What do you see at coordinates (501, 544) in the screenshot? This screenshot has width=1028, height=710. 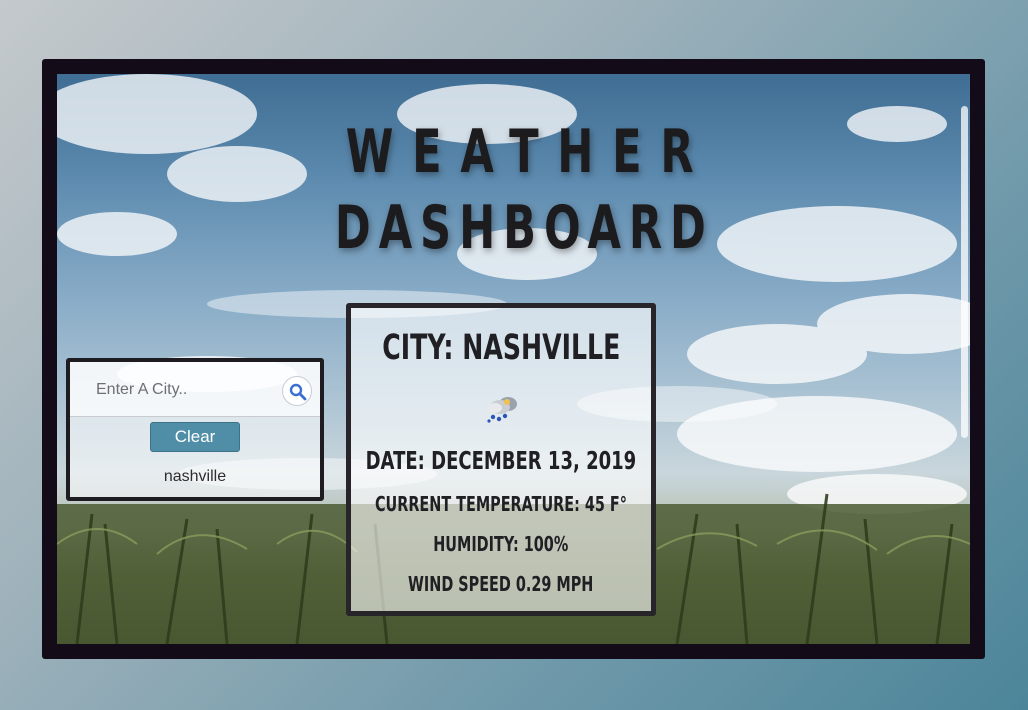 I see `humidity: Humidity: 100%` at bounding box center [501, 544].